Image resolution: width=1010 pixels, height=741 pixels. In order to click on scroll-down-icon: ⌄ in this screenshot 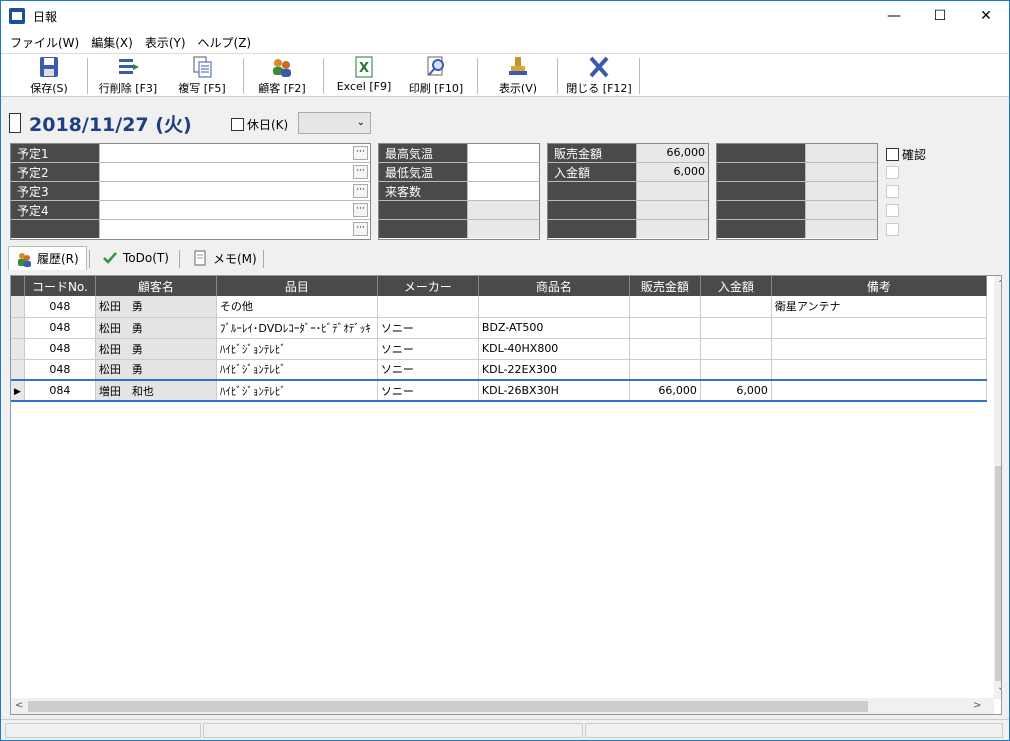, I will do `click(999, 687)`.